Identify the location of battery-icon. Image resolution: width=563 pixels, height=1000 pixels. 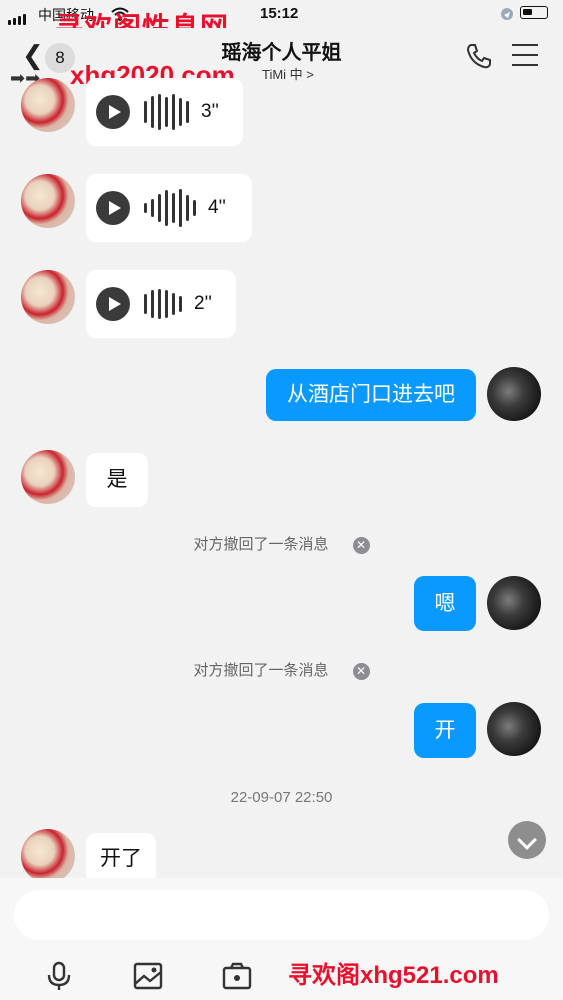
(534, 12).